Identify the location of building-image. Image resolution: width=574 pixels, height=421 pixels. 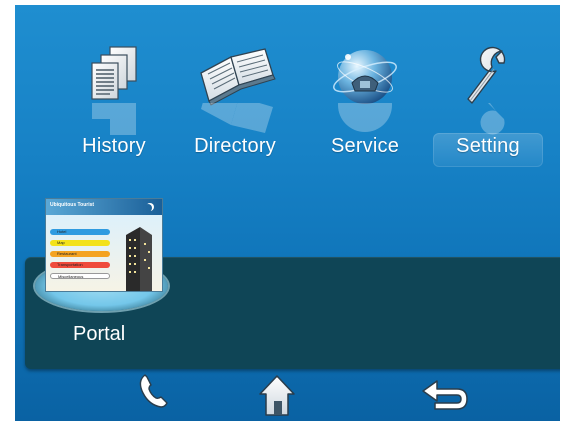
(137, 256).